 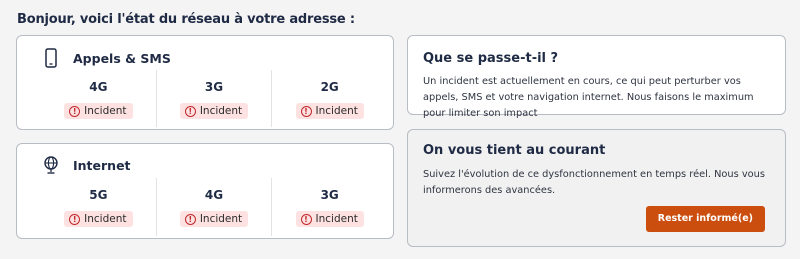 What do you see at coordinates (98, 207) in the screenshot?
I see `tech-status-5g: 5G ! Incident` at bounding box center [98, 207].